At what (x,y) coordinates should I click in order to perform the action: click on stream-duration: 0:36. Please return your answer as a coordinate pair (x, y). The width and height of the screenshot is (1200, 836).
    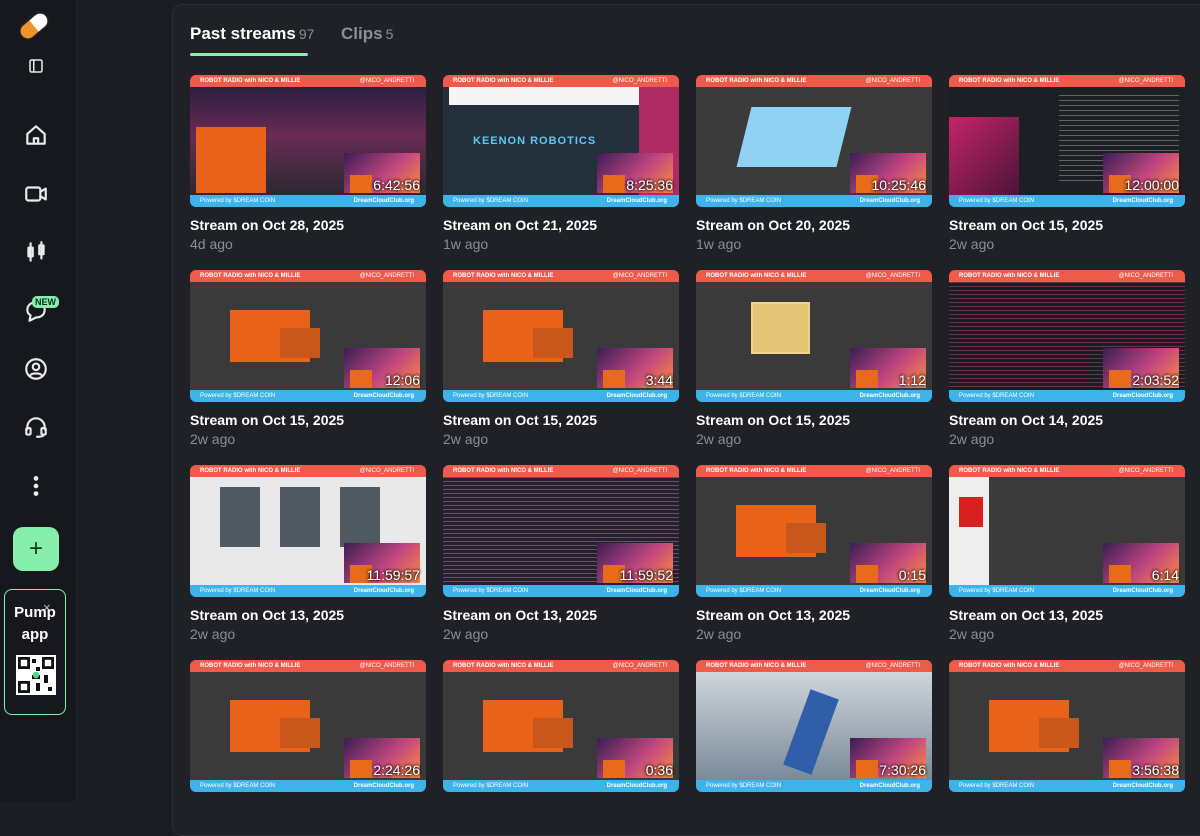
    Looking at the image, I should click on (659, 770).